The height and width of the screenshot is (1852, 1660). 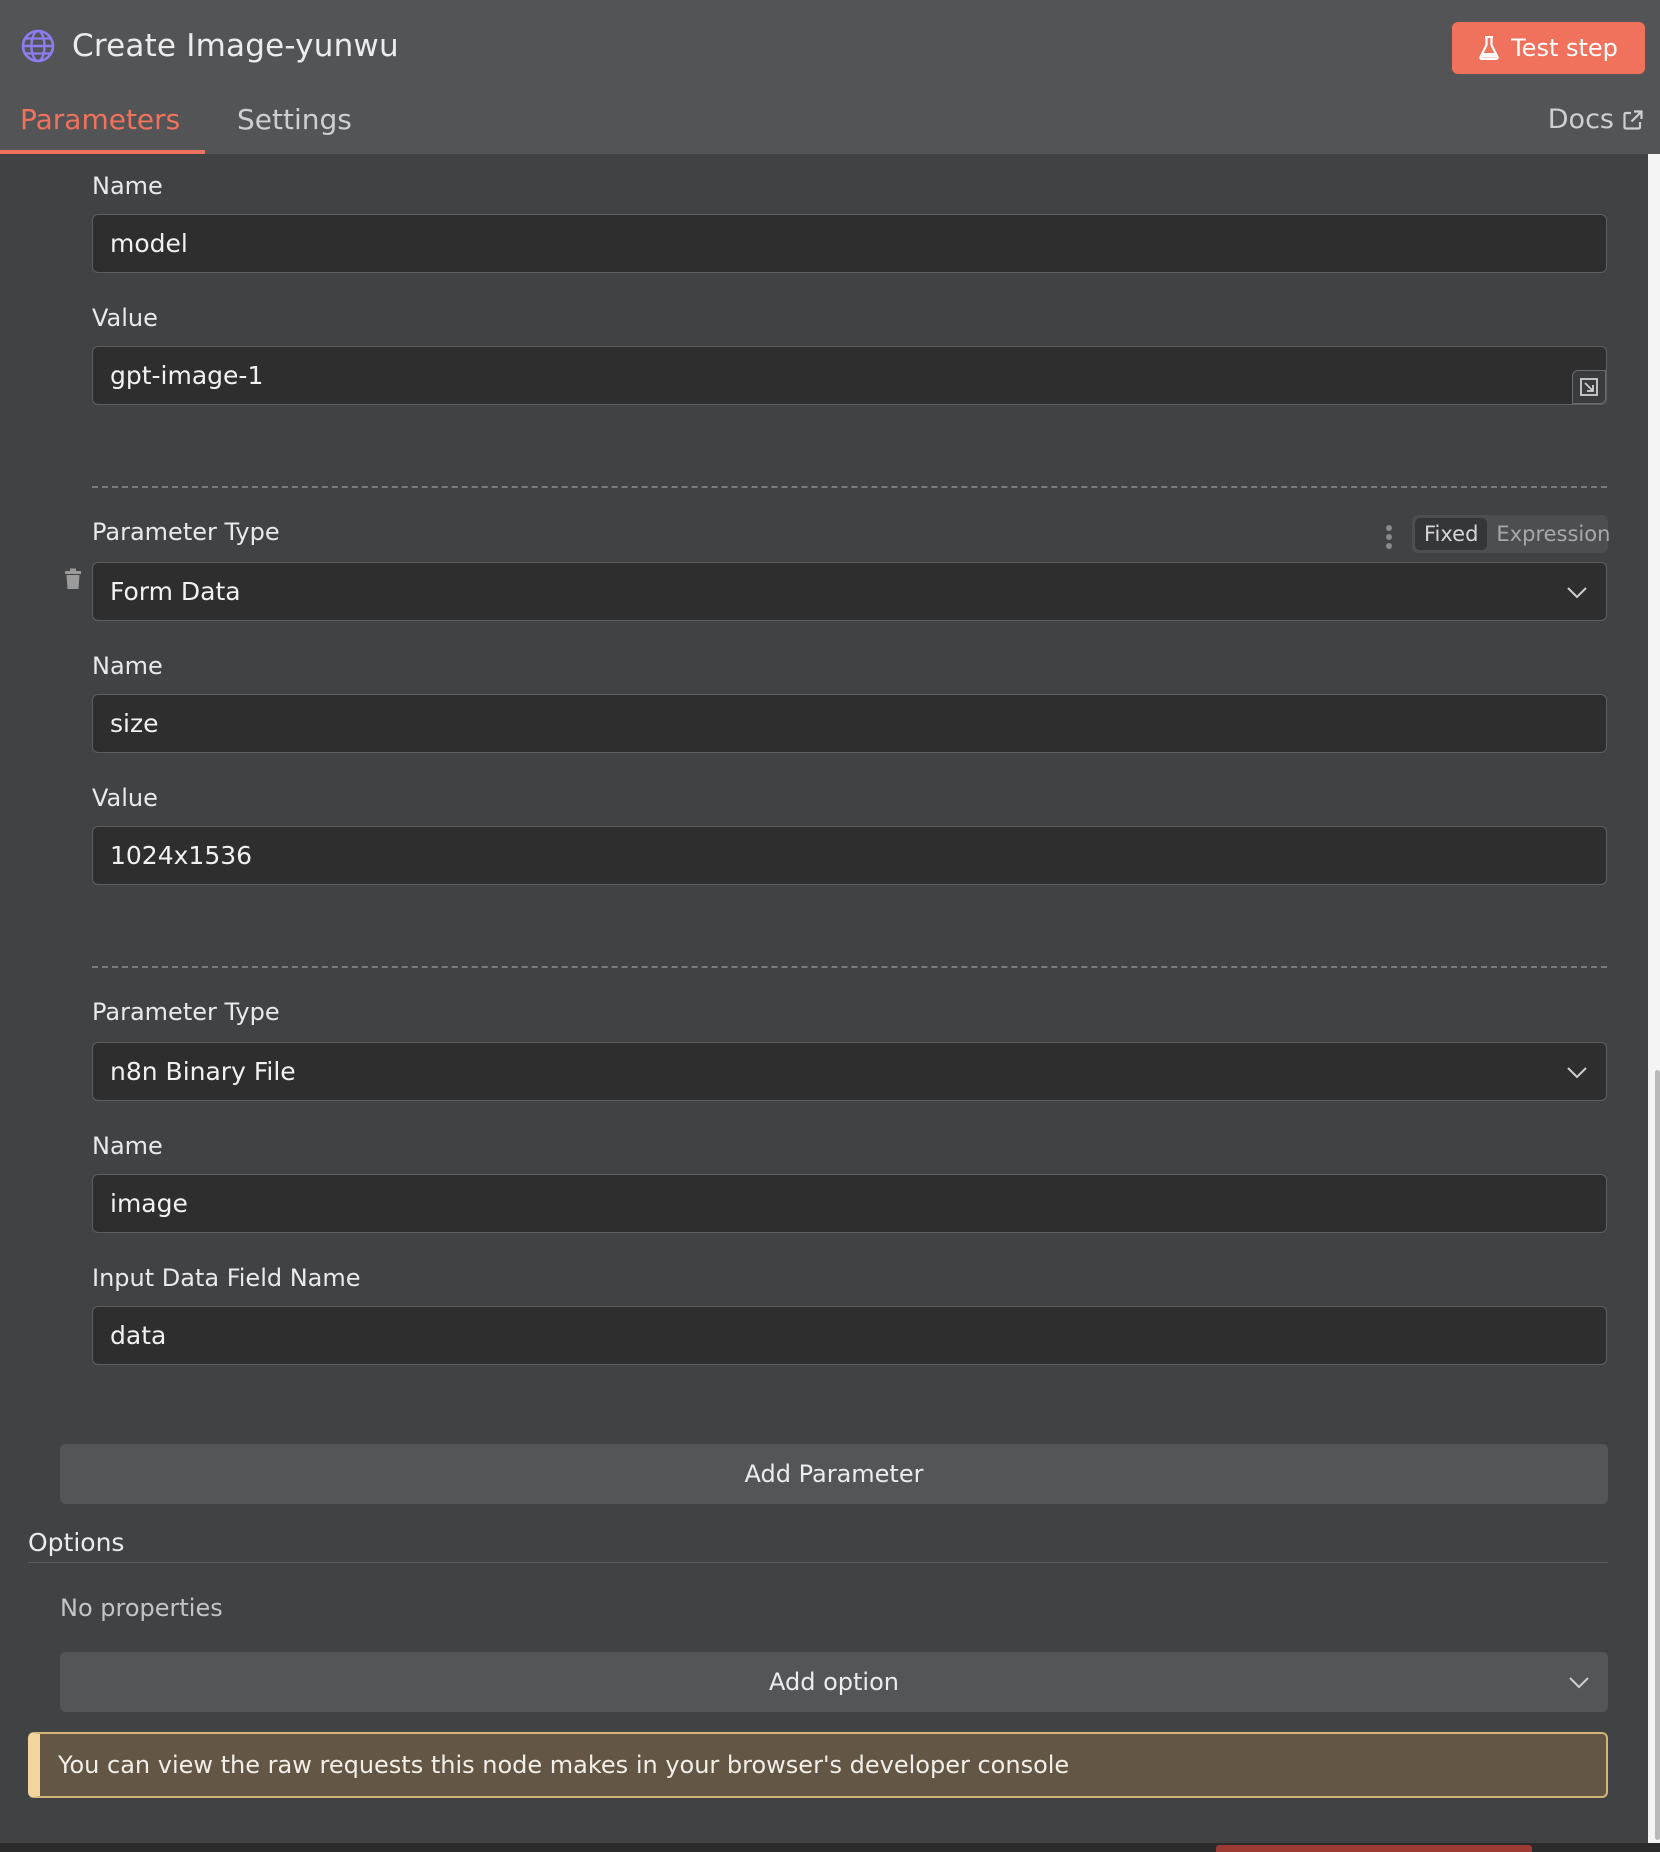 What do you see at coordinates (1553, 534) in the screenshot?
I see `toggle-expression: Expression` at bounding box center [1553, 534].